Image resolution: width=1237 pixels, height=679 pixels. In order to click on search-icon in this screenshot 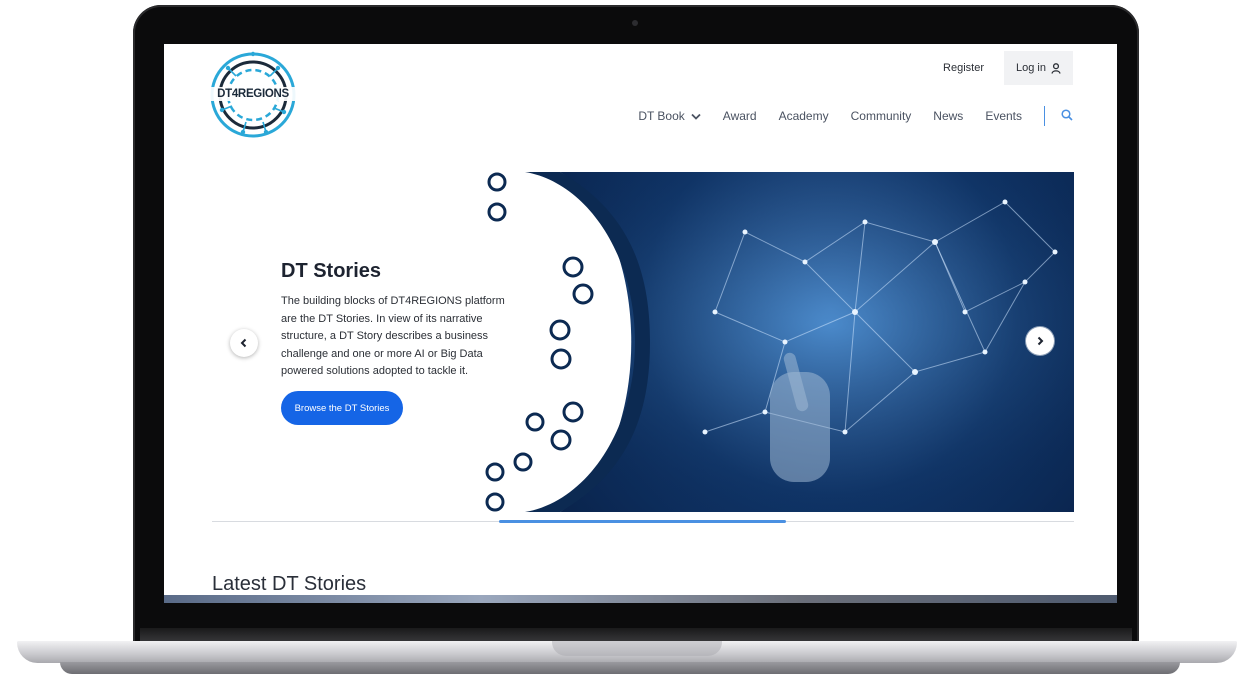, I will do `click(1067, 114)`.